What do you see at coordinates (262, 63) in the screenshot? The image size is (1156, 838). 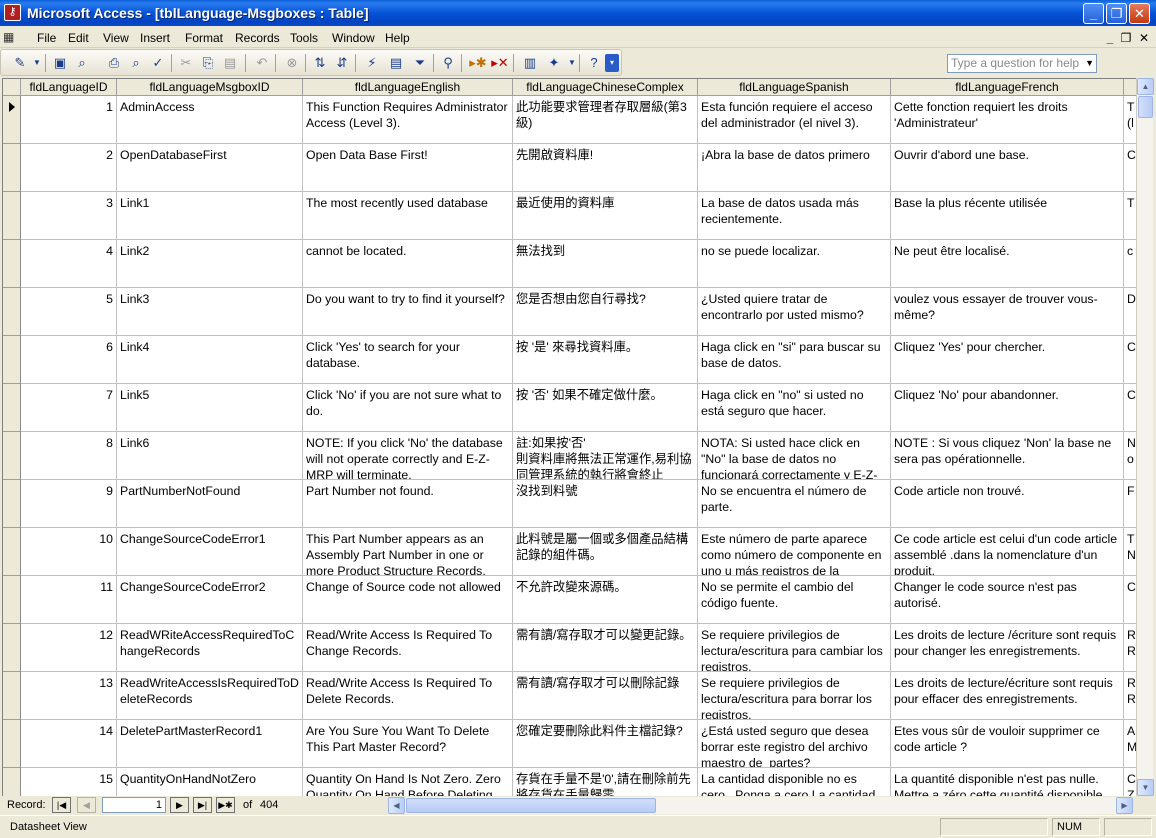 I see `undo-icon: ↶` at bounding box center [262, 63].